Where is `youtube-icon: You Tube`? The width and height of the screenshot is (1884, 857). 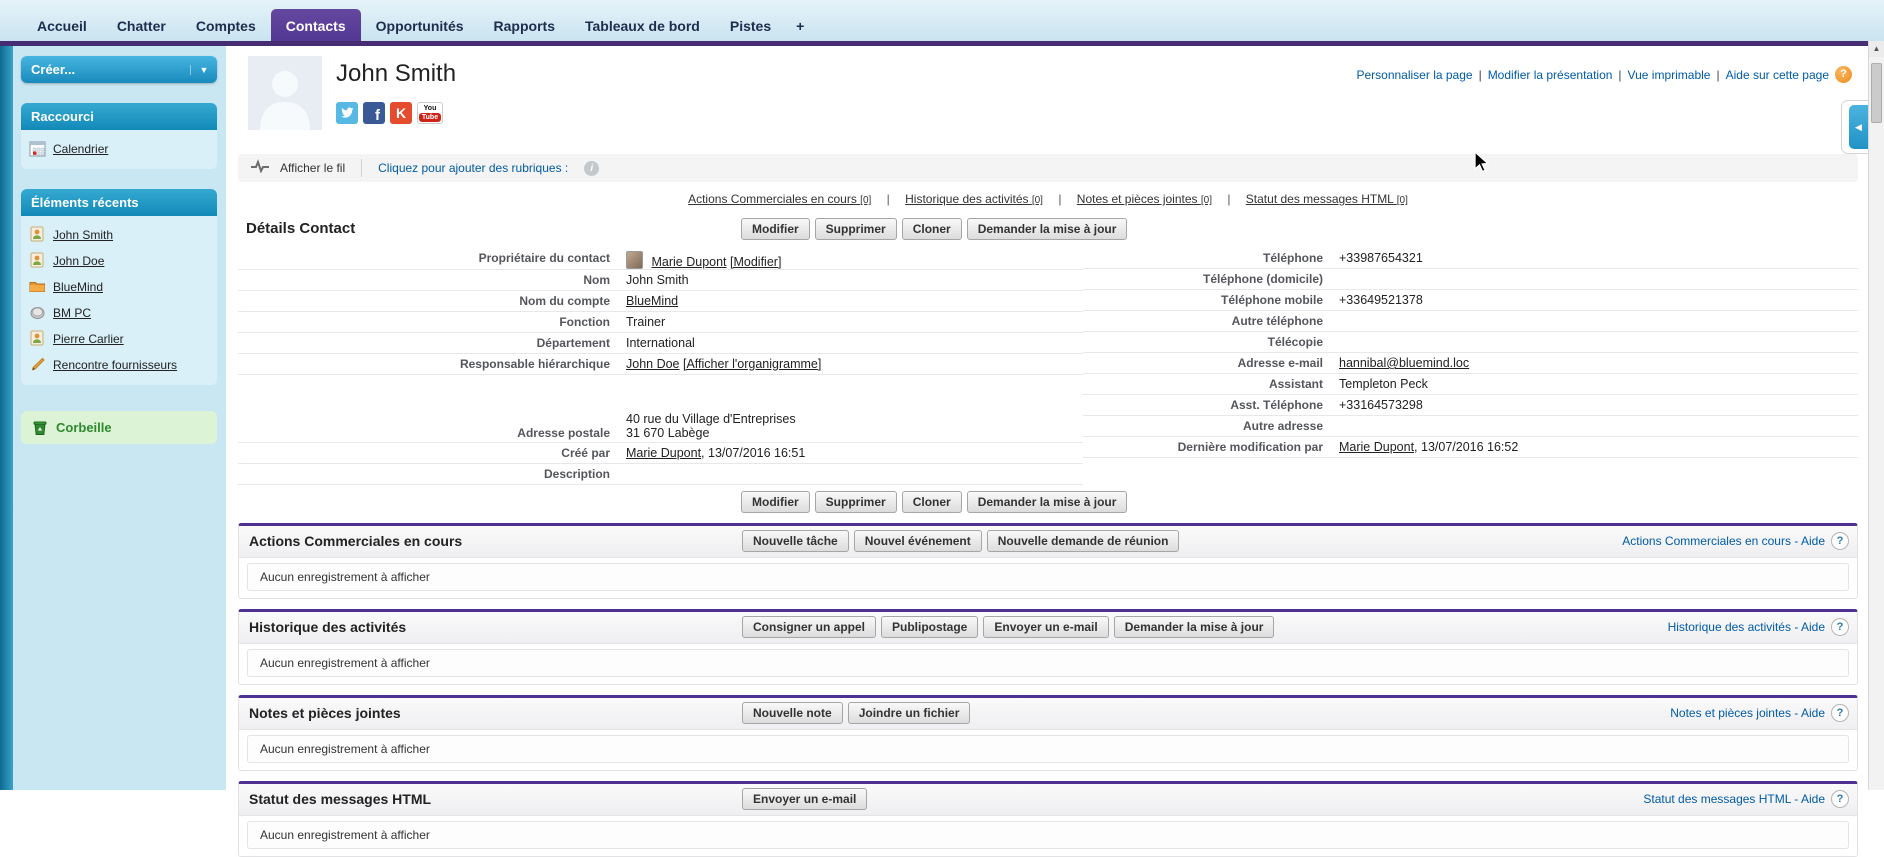 youtube-icon: You Tube is located at coordinates (430, 113).